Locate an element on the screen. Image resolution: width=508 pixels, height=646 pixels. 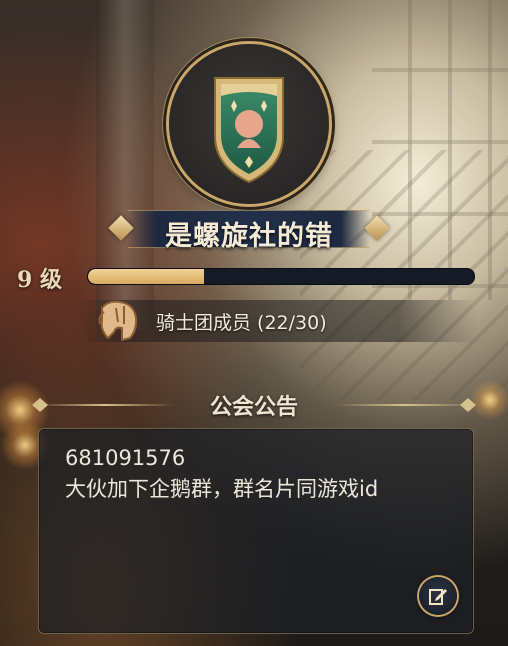
guild-name-banner: 是螺旋社的错 is located at coordinates (249, 229).